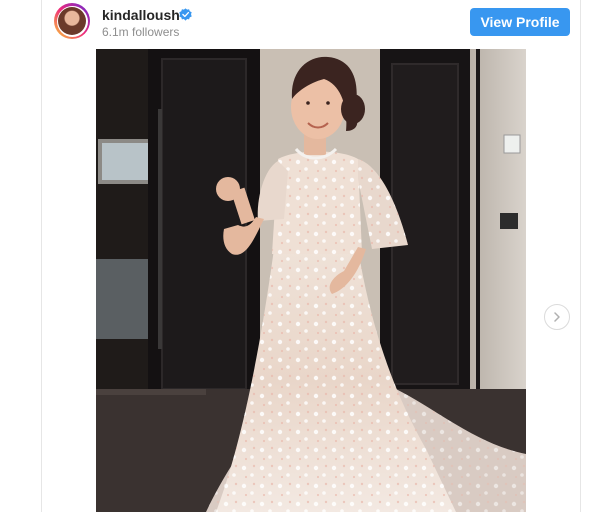  What do you see at coordinates (141, 32) in the screenshot?
I see `followers-count: 6.1m followers` at bounding box center [141, 32].